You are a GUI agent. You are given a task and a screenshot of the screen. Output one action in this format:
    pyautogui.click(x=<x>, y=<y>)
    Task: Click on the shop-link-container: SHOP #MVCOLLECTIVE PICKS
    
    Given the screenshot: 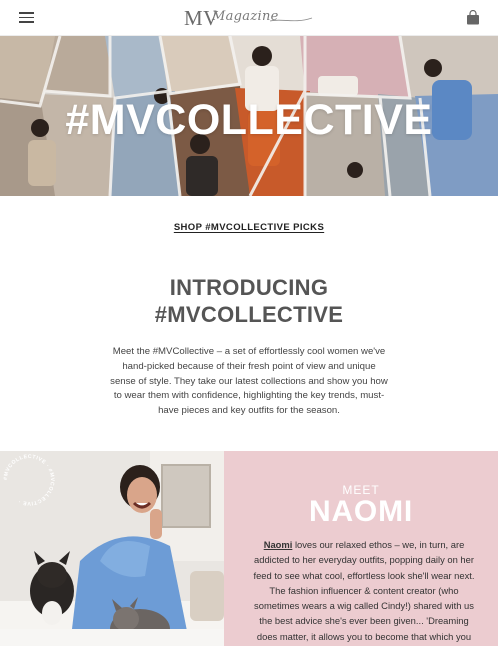 What is the action you would take?
    pyautogui.click(x=249, y=227)
    